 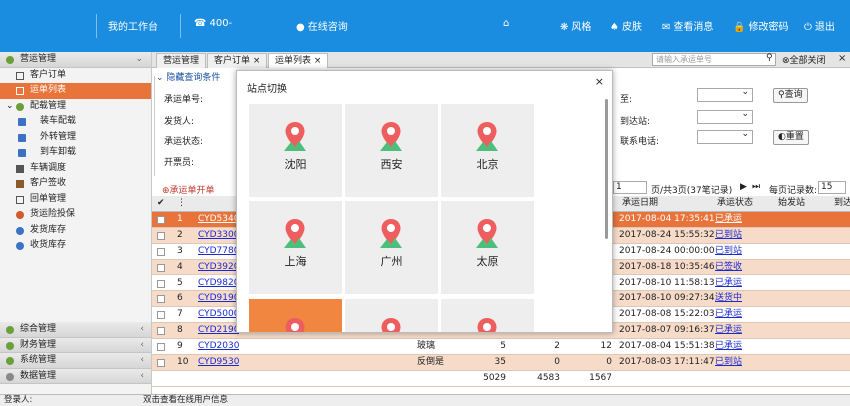 What do you see at coordinates (75, 231) in the screenshot?
I see `sidebar-item-ship-stock: 发货库存` at bounding box center [75, 231].